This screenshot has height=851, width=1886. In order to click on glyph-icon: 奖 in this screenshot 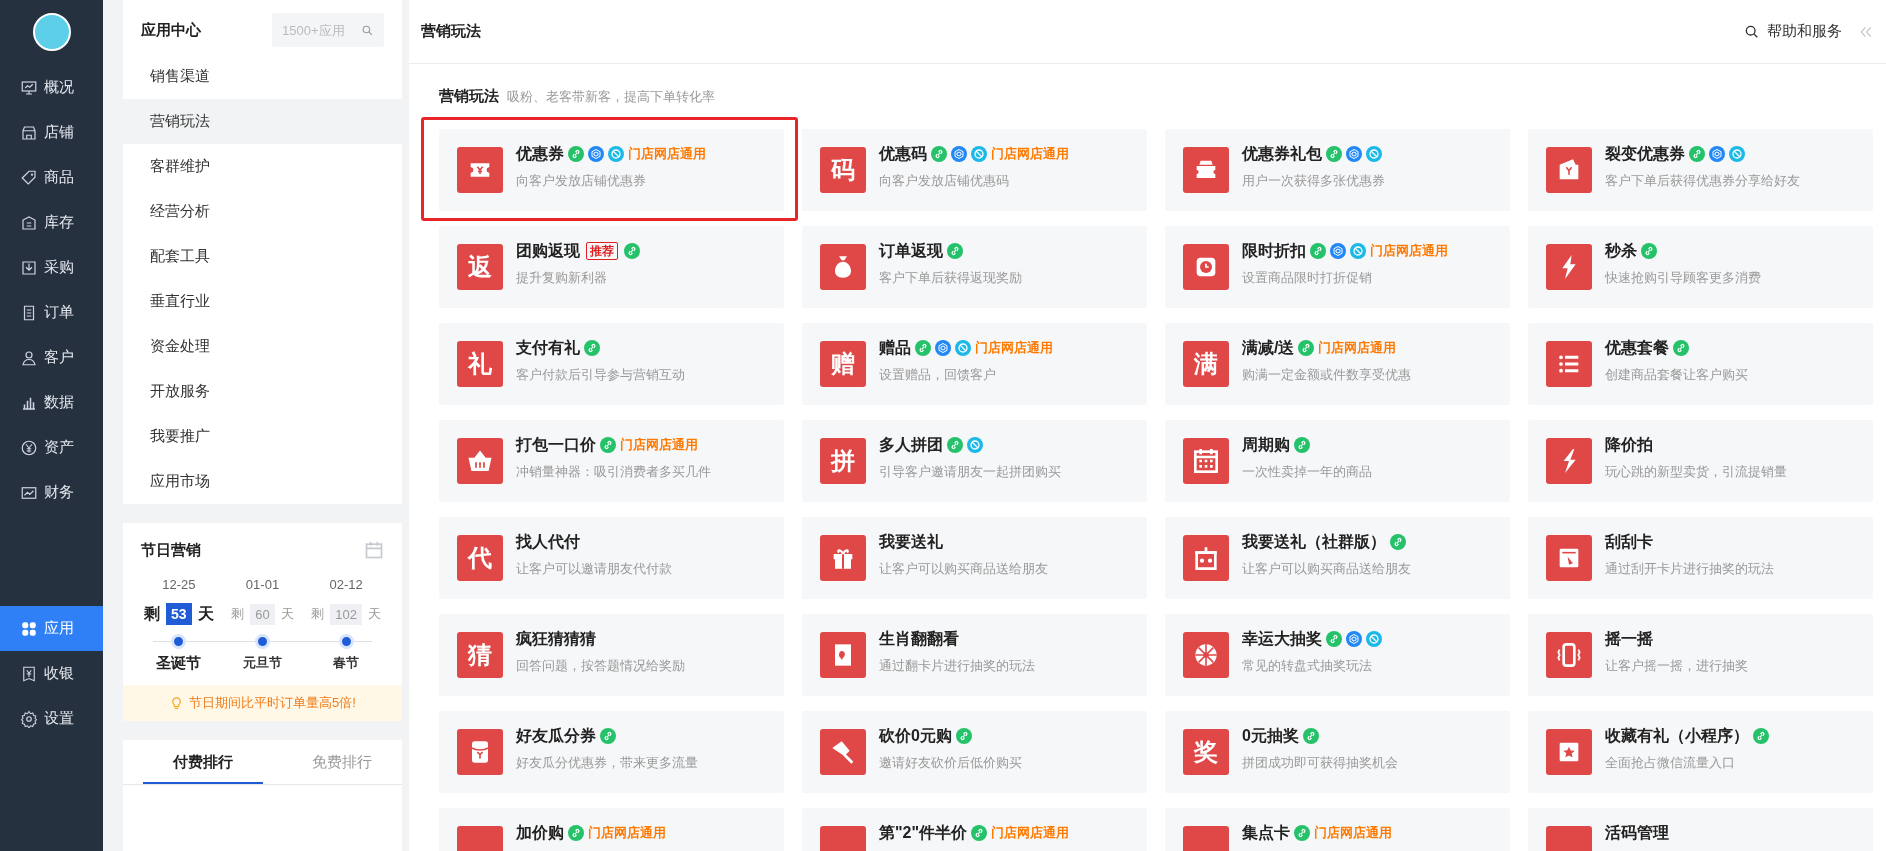, I will do `click(1206, 752)`.